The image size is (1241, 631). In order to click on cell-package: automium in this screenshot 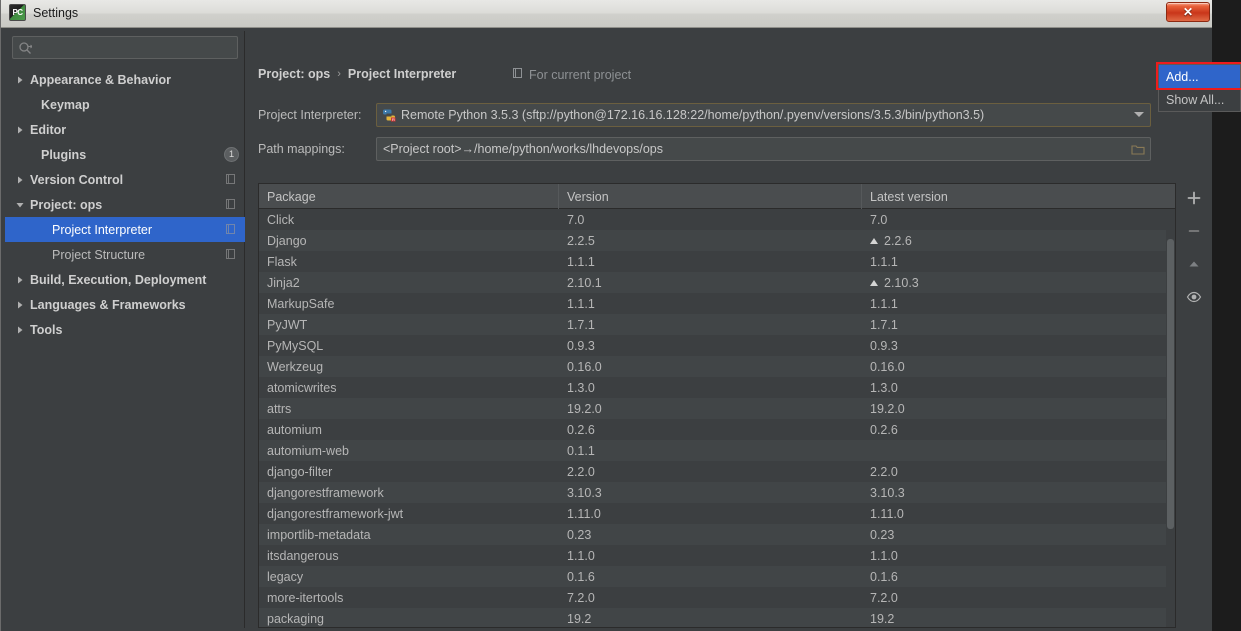, I will do `click(294, 429)`.